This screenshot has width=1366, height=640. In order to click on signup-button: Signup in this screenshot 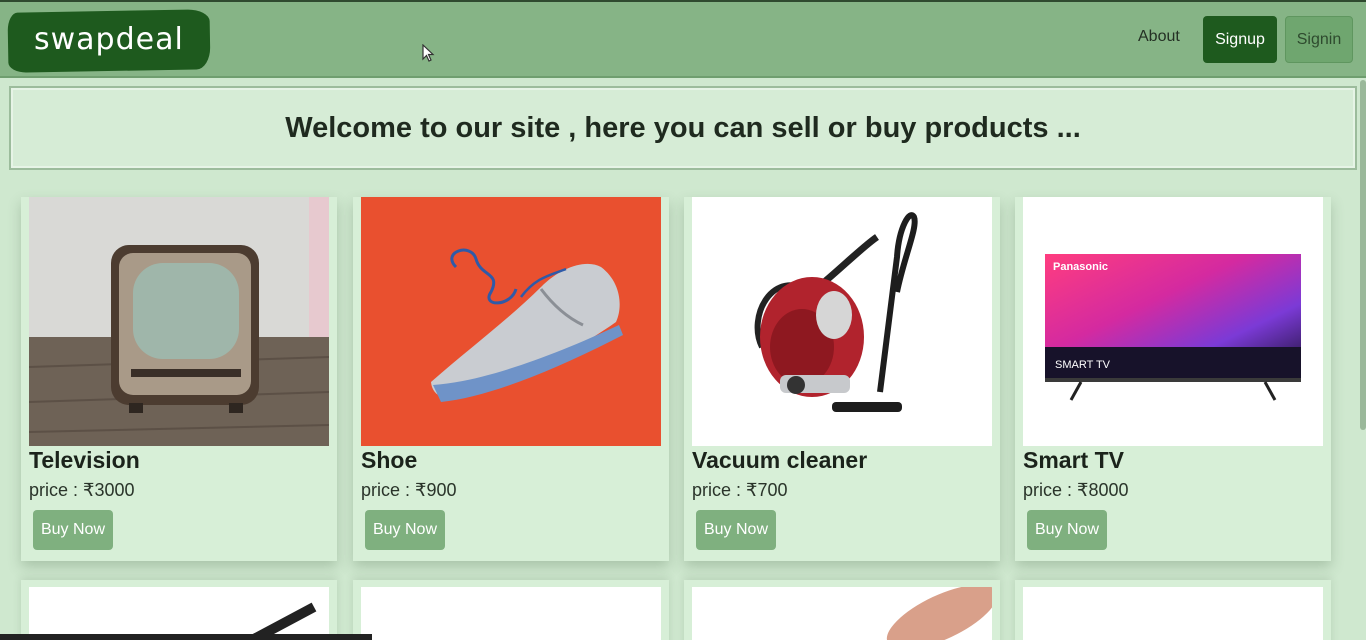, I will do `click(1240, 39)`.